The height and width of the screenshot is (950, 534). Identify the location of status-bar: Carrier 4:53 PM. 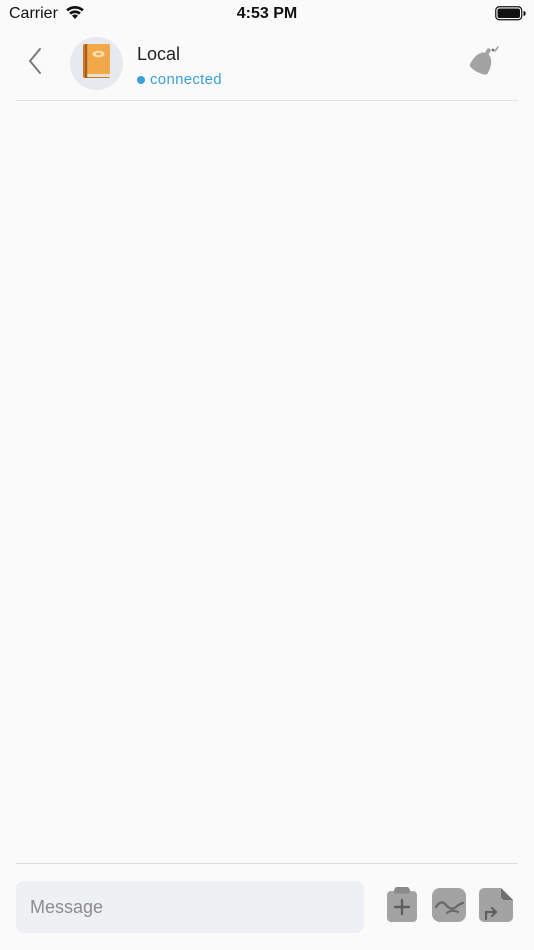
(267, 15).